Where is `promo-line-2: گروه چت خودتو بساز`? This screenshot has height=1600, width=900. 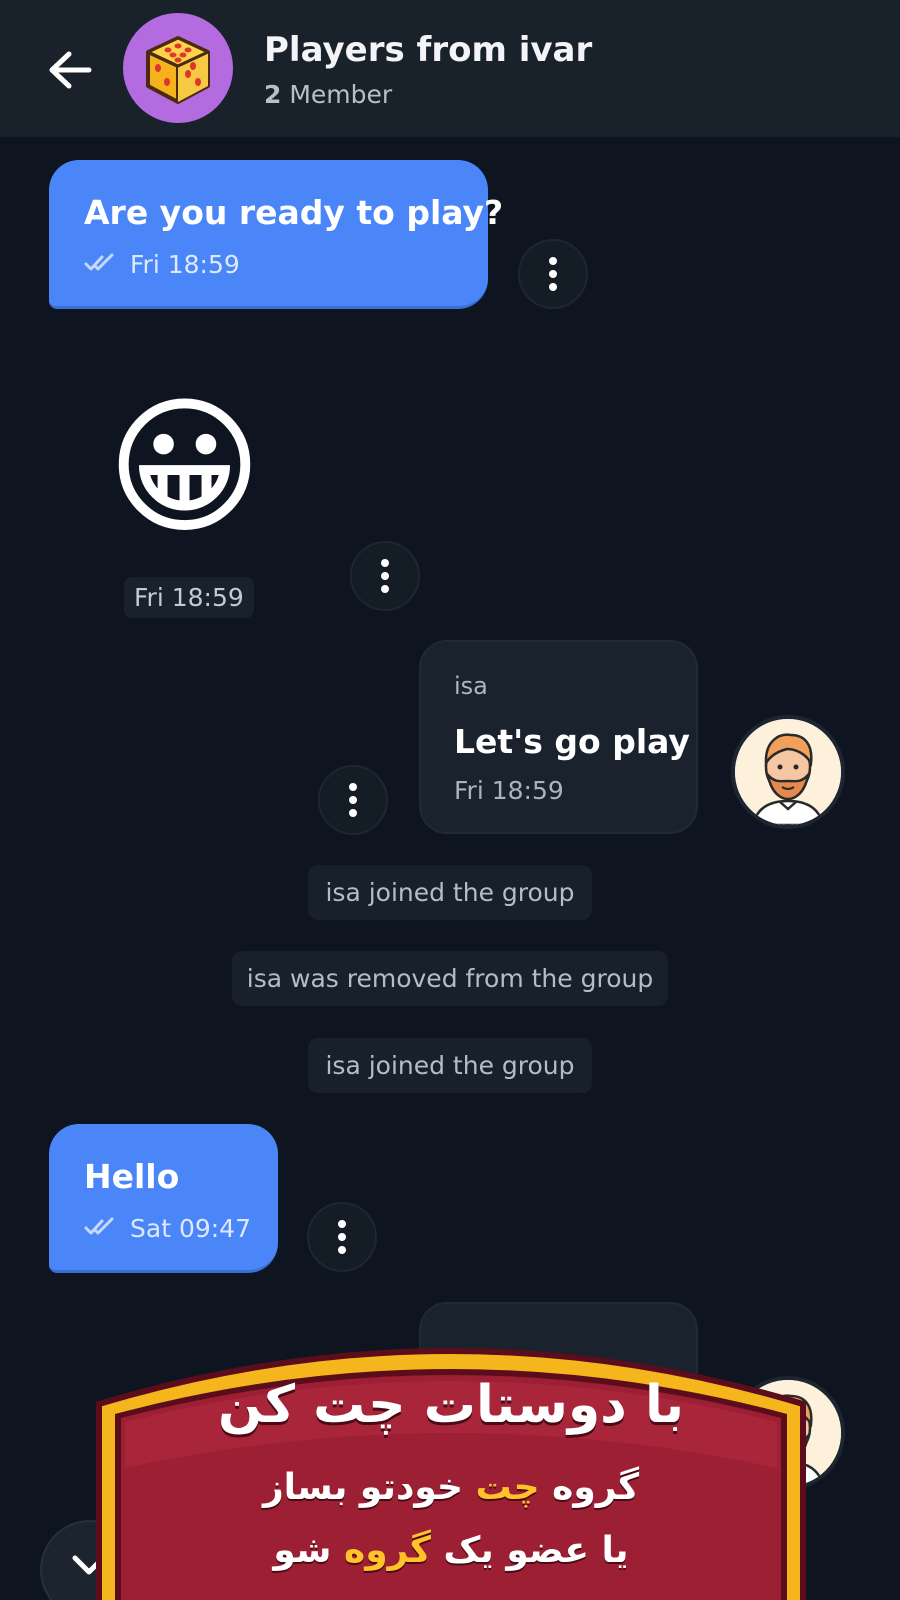 promo-line-2: گروه چت خودتو بساز is located at coordinates (451, 1487).